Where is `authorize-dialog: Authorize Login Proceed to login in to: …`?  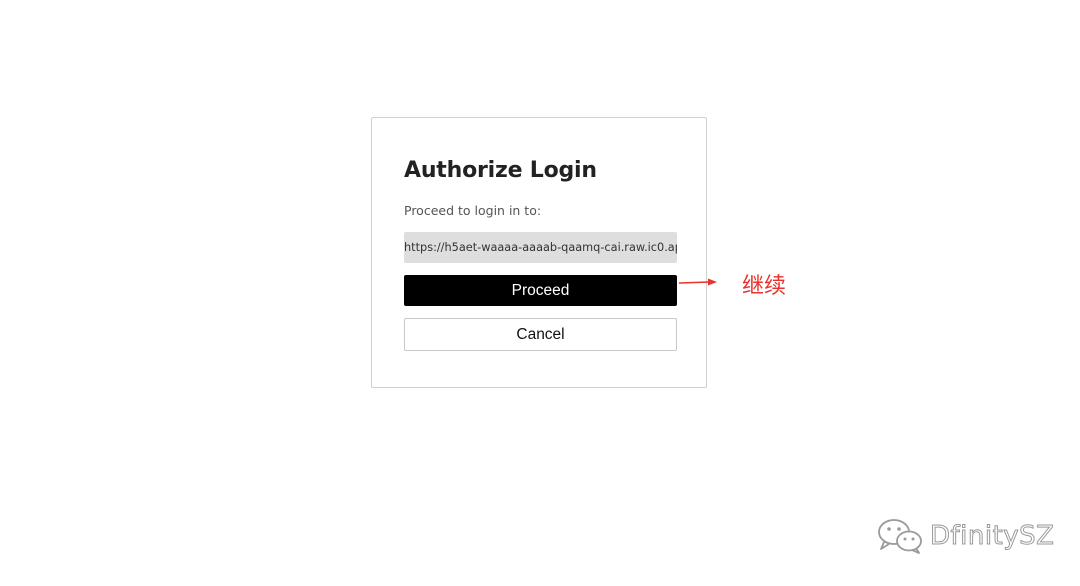
authorize-dialog: Authorize Login Proceed to login in to: … is located at coordinates (539, 252).